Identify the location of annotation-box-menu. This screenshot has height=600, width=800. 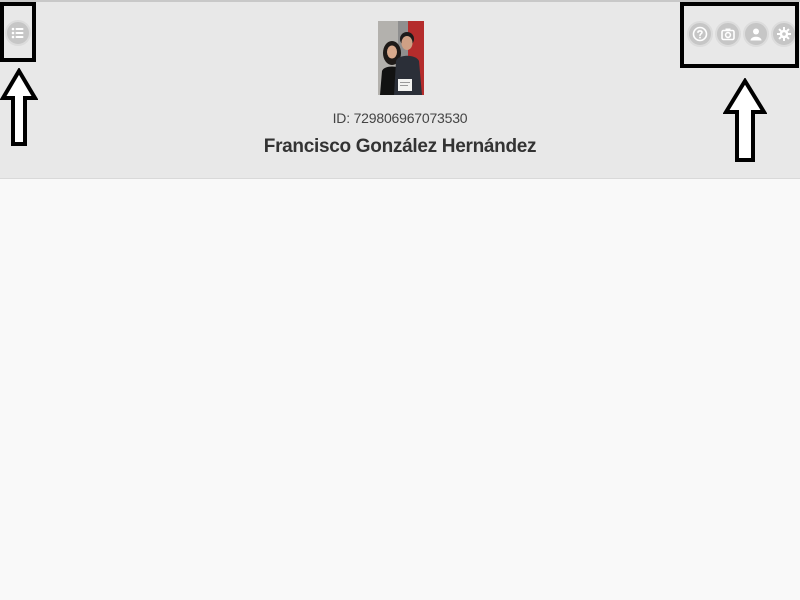
(18, 32).